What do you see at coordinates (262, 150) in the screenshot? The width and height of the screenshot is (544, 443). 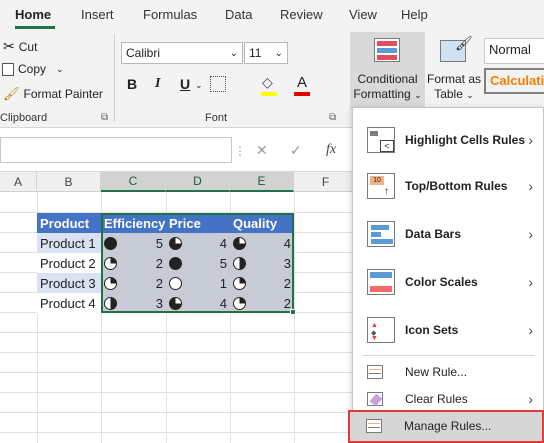 I see `cancel-icon: ✕` at bounding box center [262, 150].